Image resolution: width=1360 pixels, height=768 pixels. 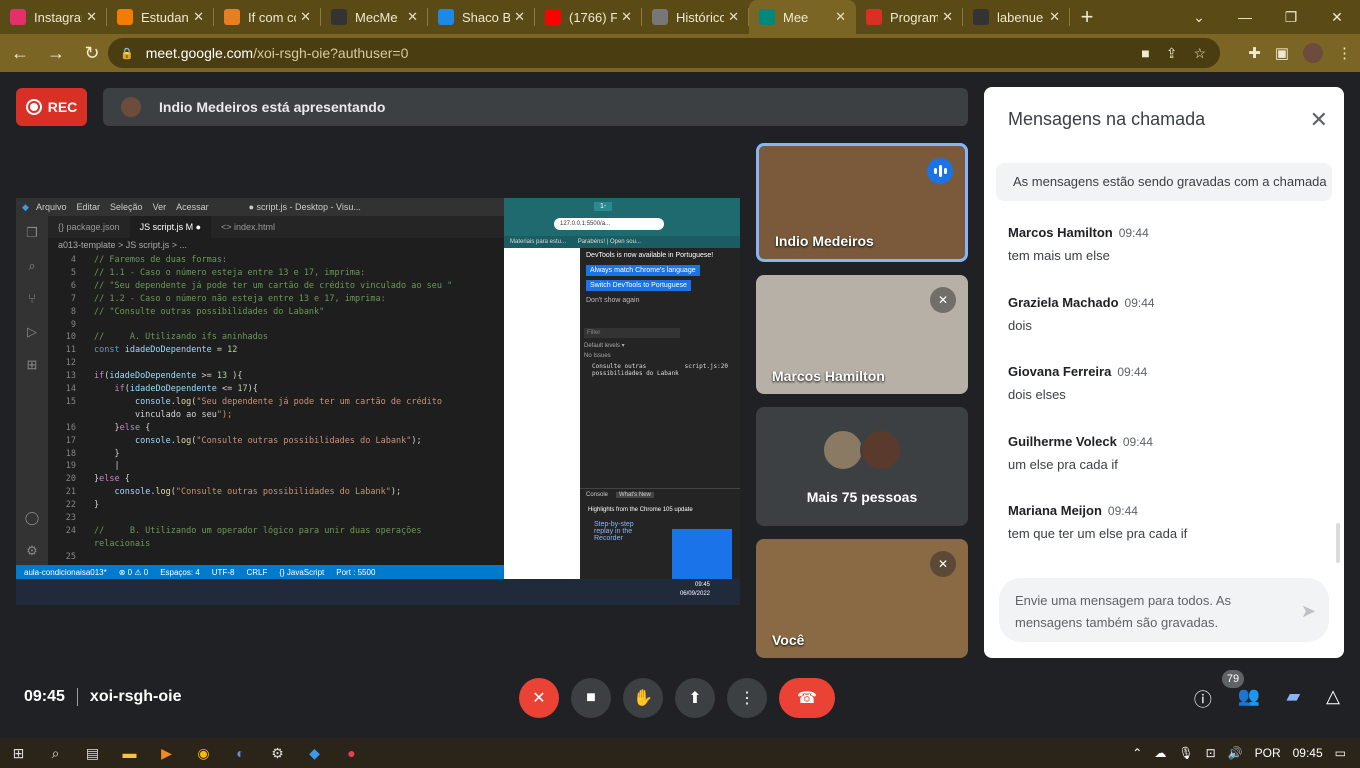 I want to click on chevron-up-icon: ⌃, so click(x=1137, y=753).